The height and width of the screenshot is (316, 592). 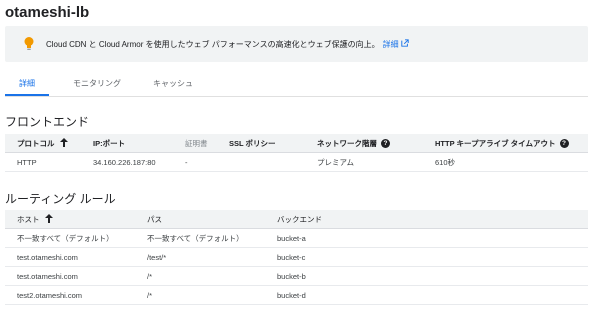 I want to click on cell-certificate: -, so click(x=186, y=162).